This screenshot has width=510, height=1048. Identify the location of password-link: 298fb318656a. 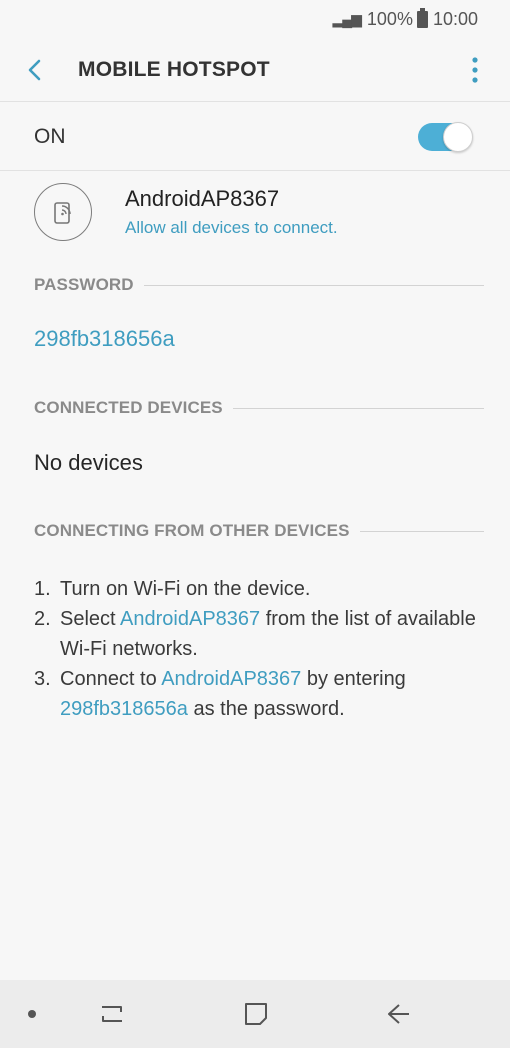
(124, 709).